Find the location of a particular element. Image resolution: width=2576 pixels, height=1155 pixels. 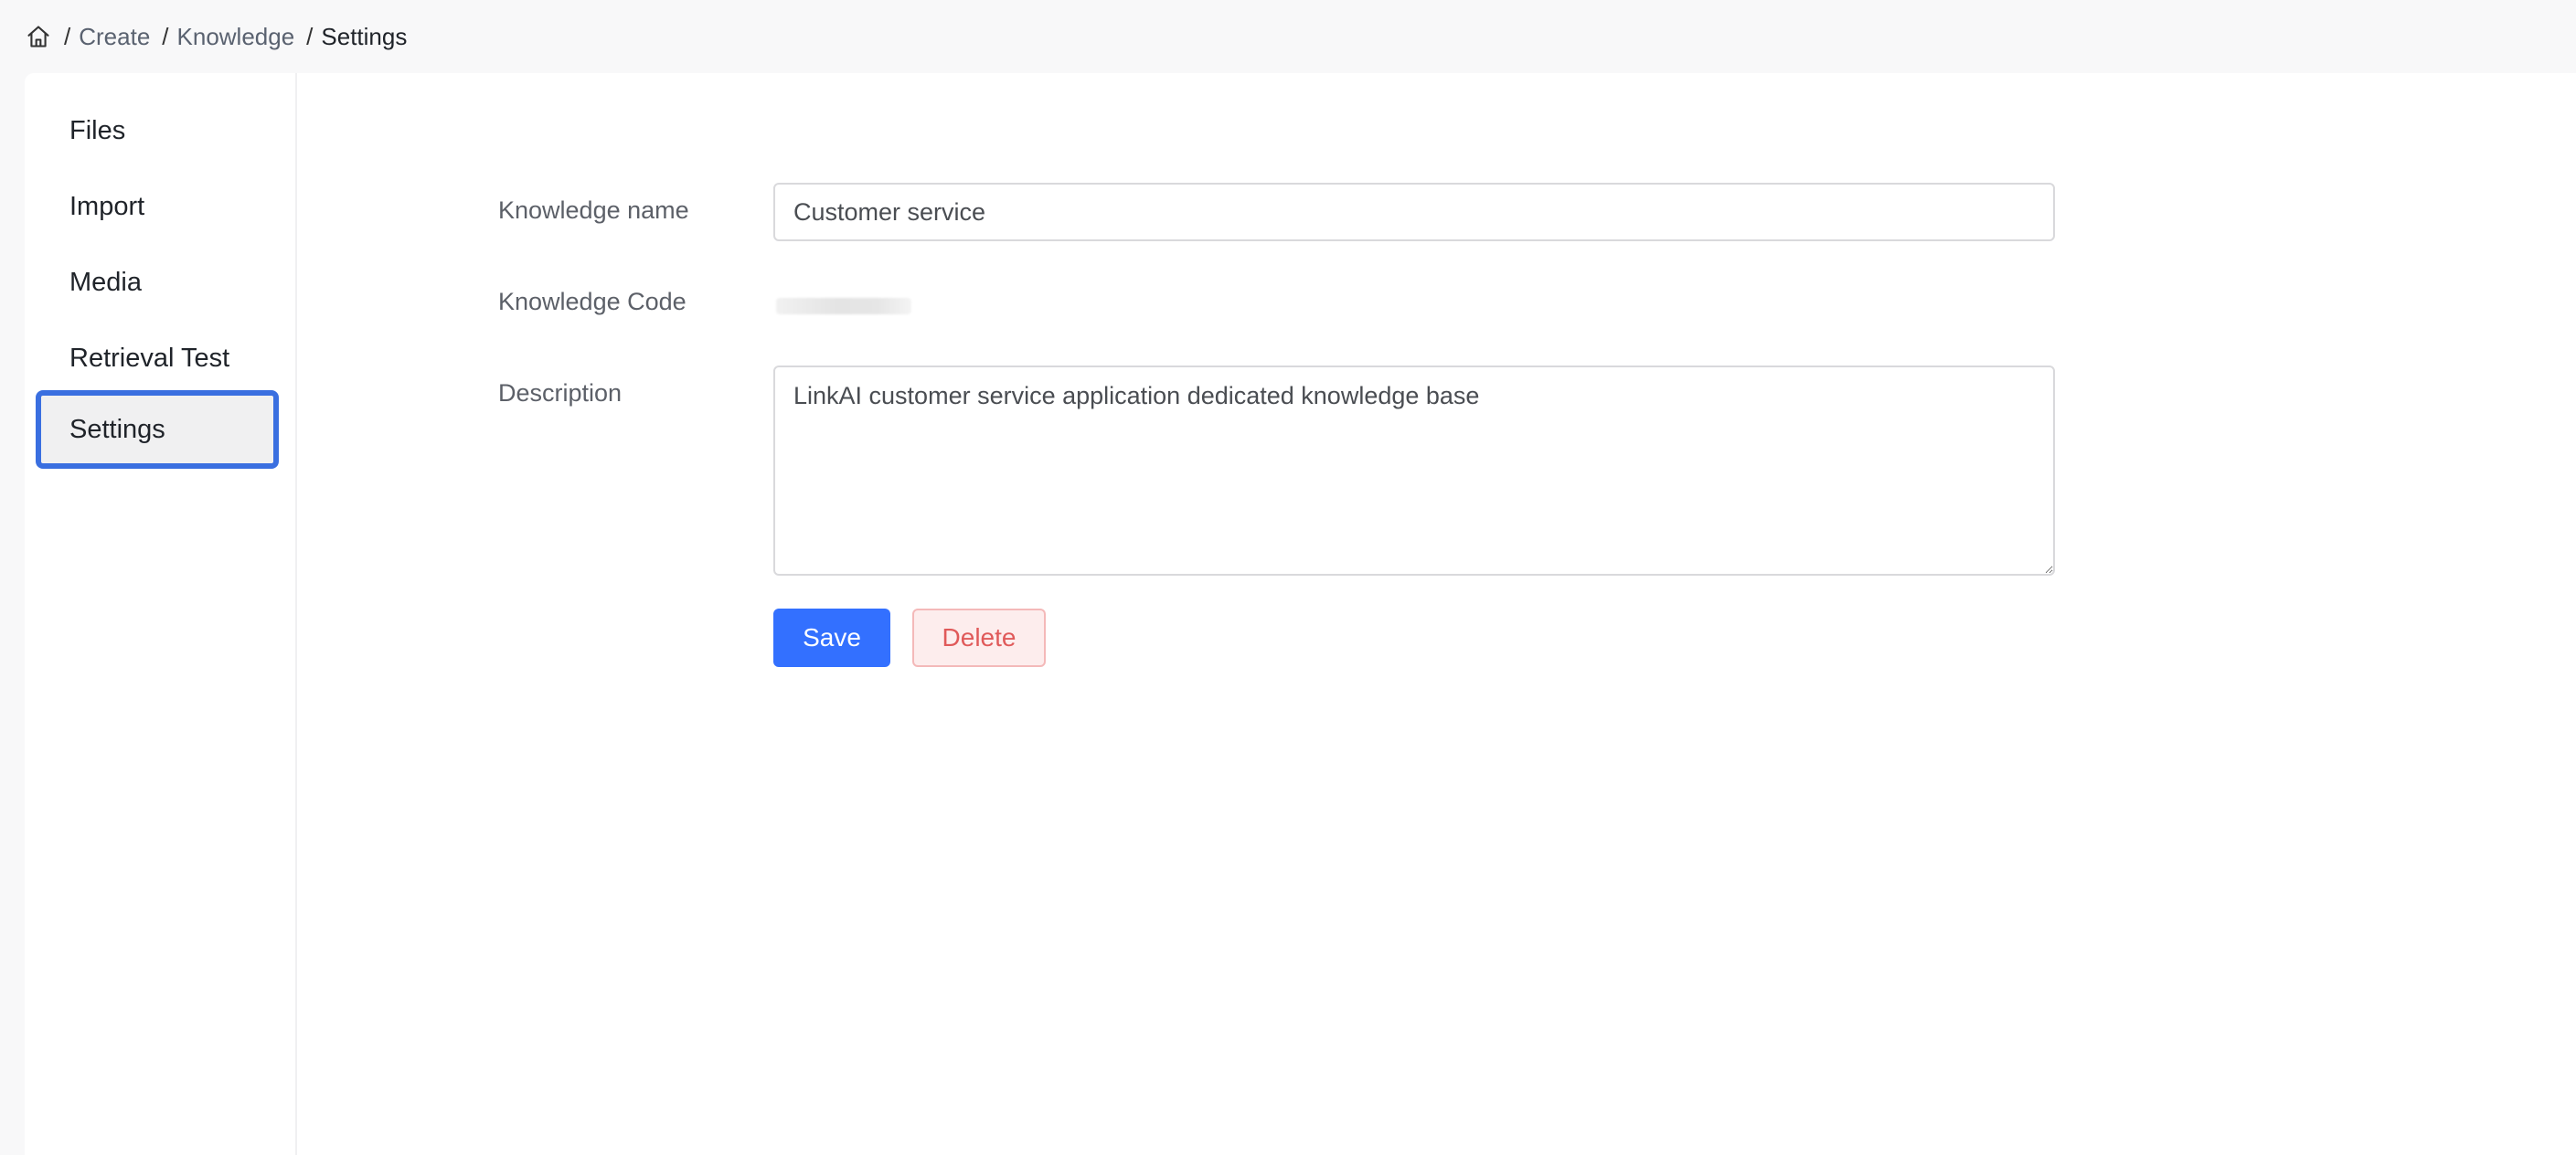

breadcrumb-label: Settings is located at coordinates (364, 36).